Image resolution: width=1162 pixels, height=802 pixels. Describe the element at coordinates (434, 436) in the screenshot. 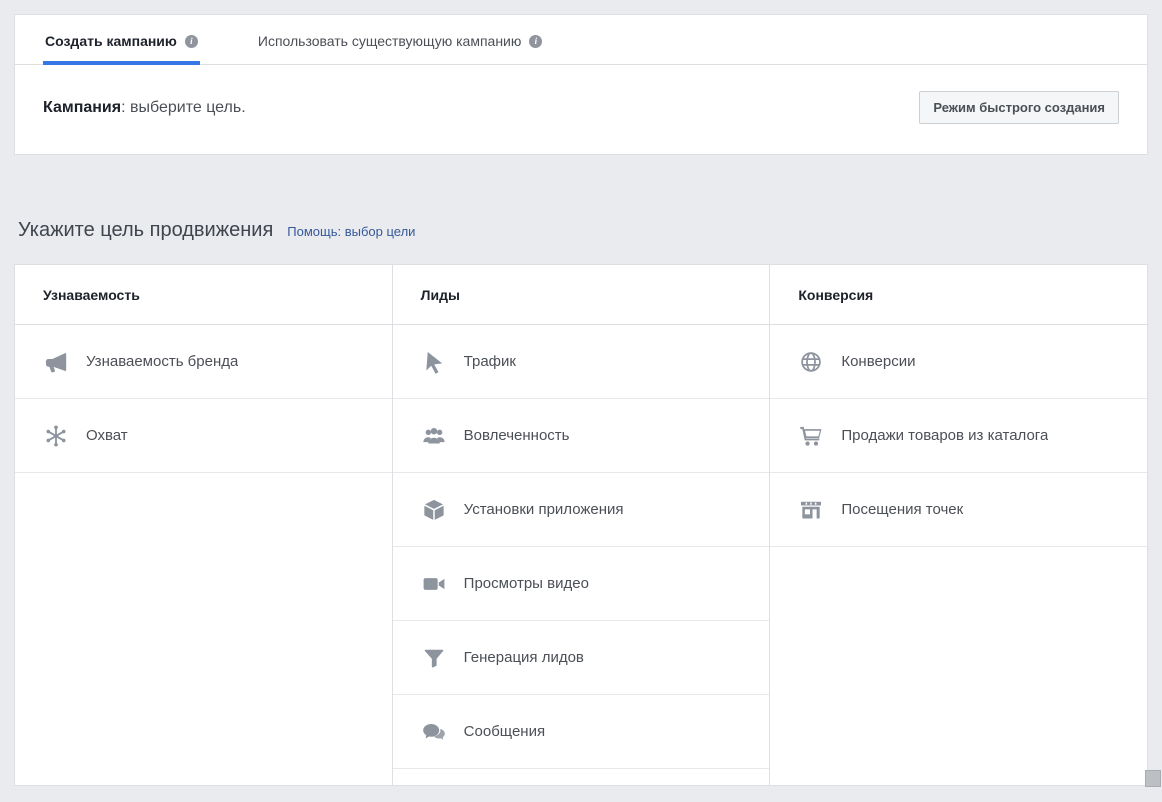

I see `people-icon` at that location.